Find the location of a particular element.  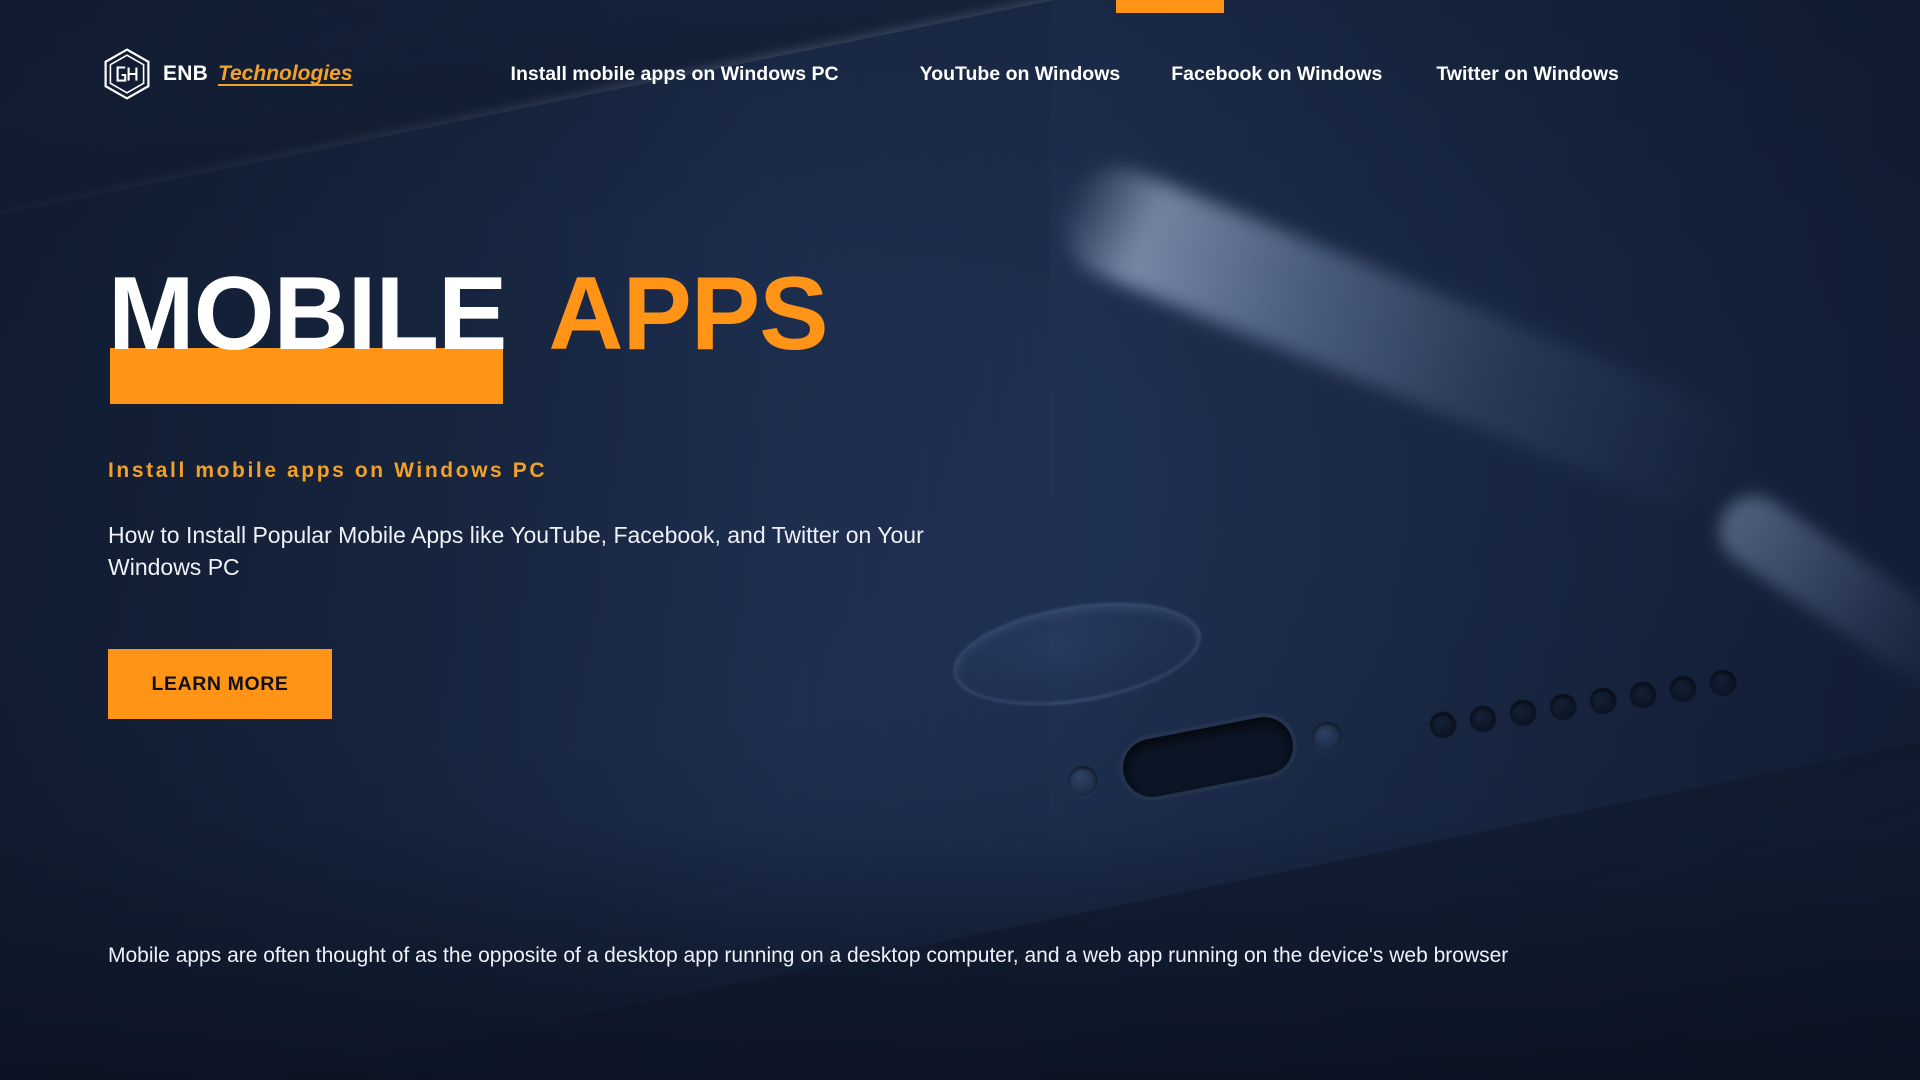

brand-subname: Technologies is located at coordinates (285, 73).